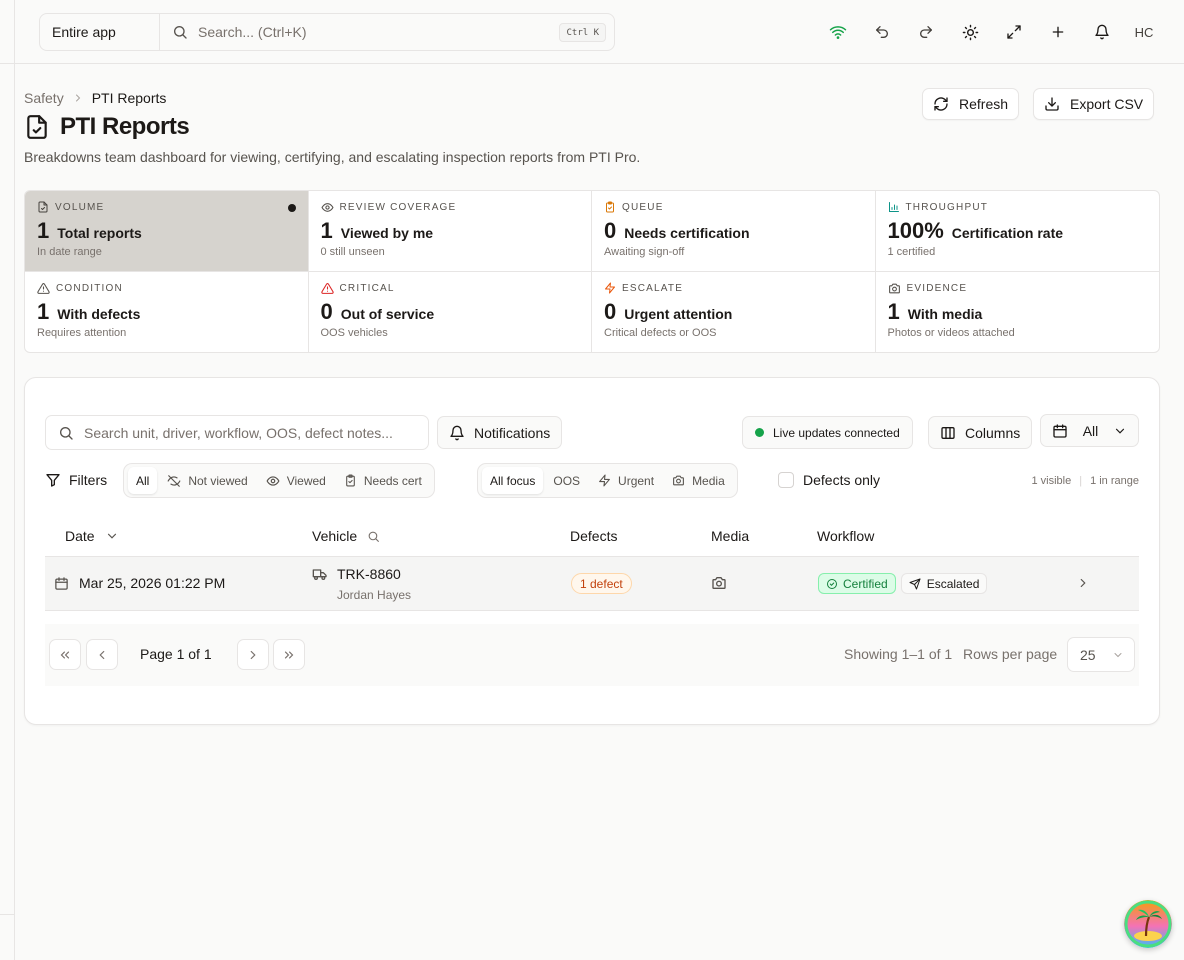  I want to click on assistant-fab, so click(1148, 924).